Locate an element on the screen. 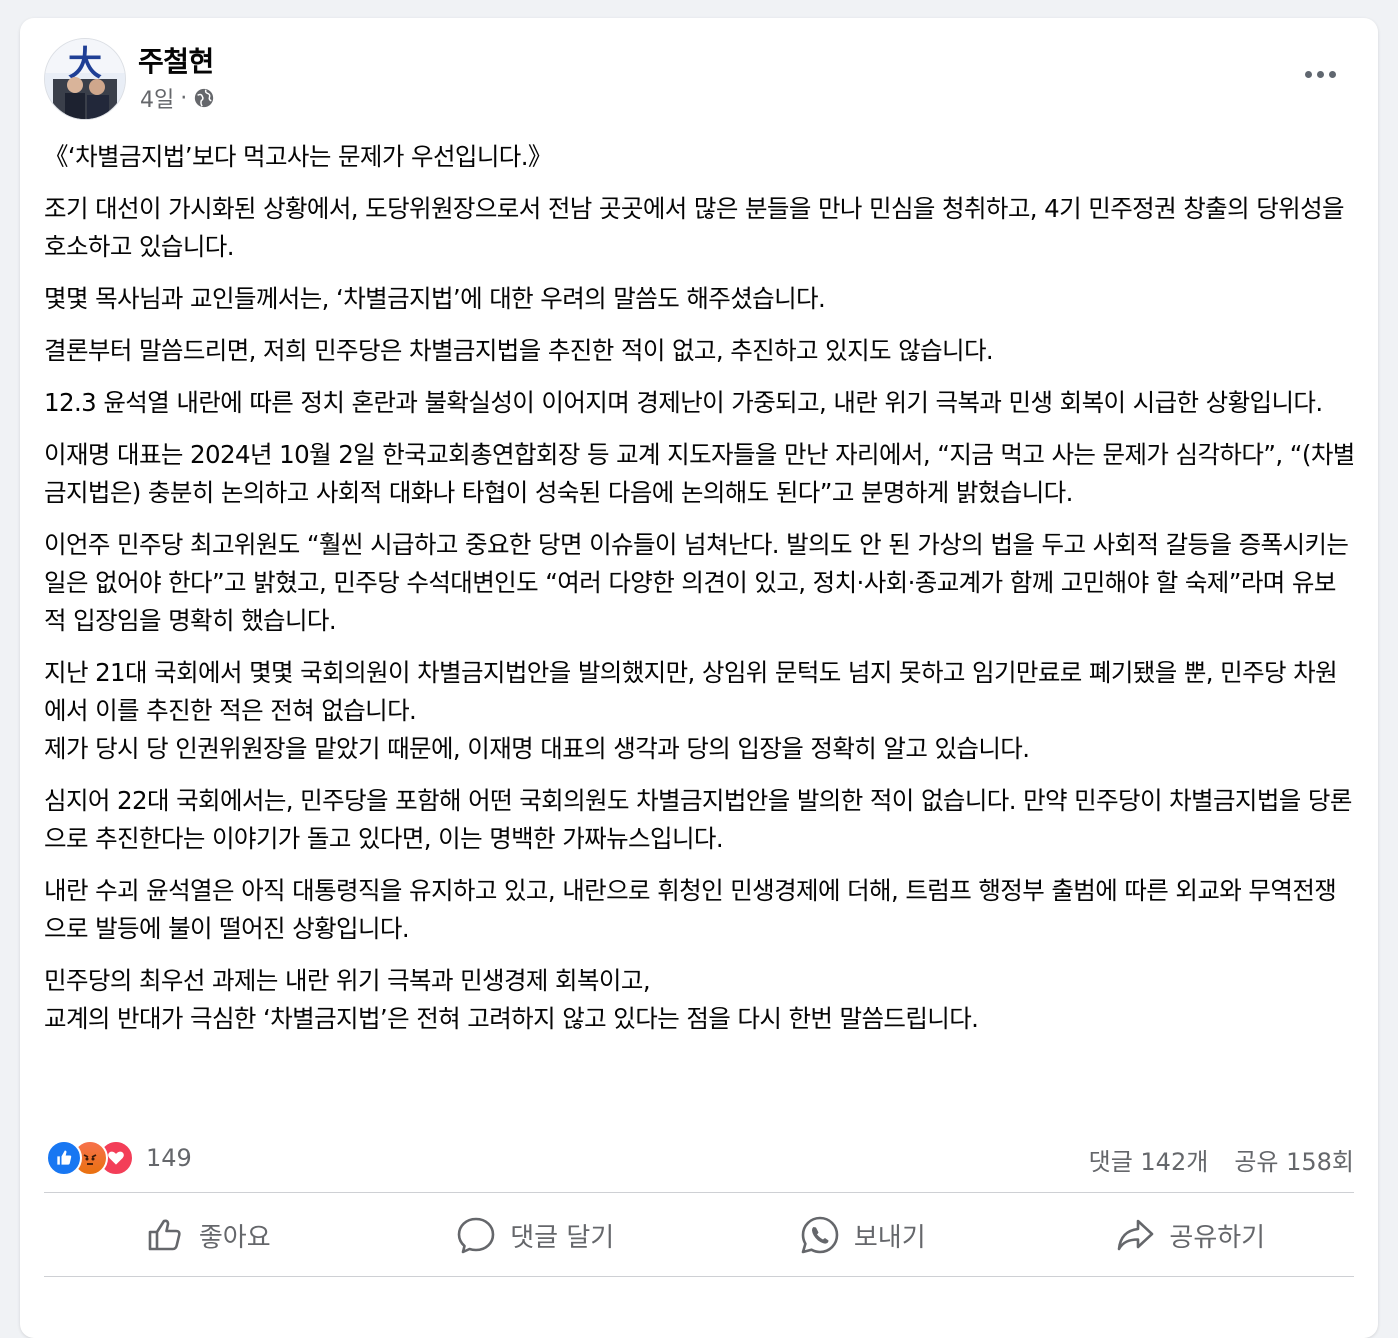 Image resolution: width=1398 pixels, height=1338 pixels. comment-label: 댓글 달기 is located at coordinates (562, 1237).